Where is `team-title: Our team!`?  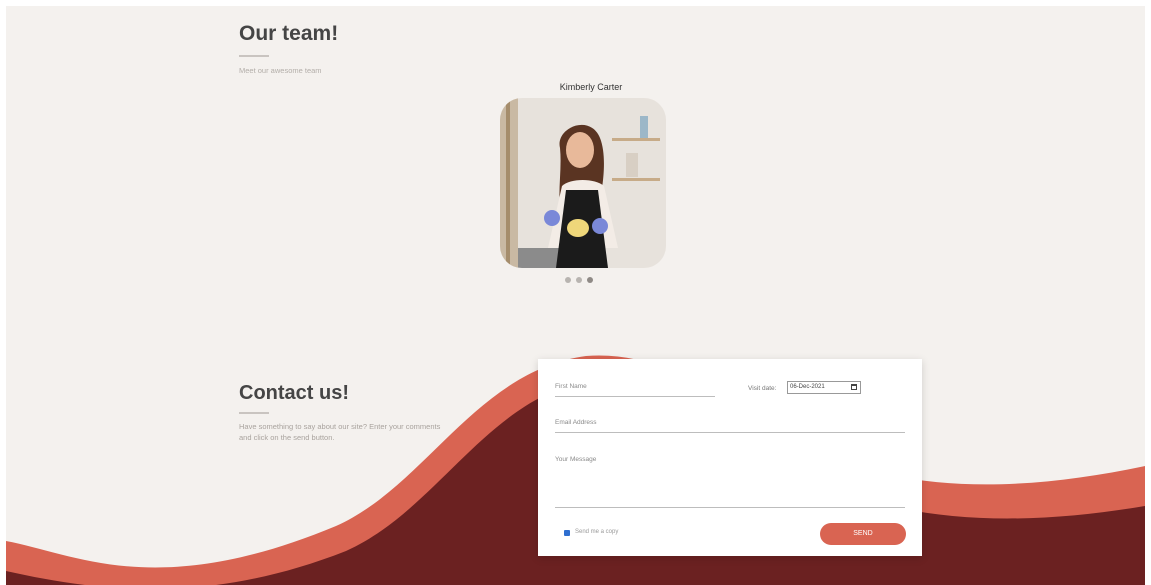
team-title: Our team! is located at coordinates (289, 33).